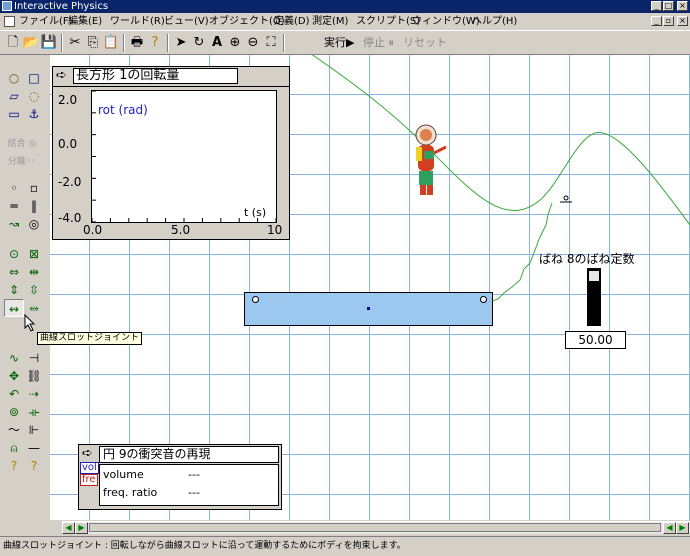  I want to click on doc-restore-button: ▫, so click(668, 21).